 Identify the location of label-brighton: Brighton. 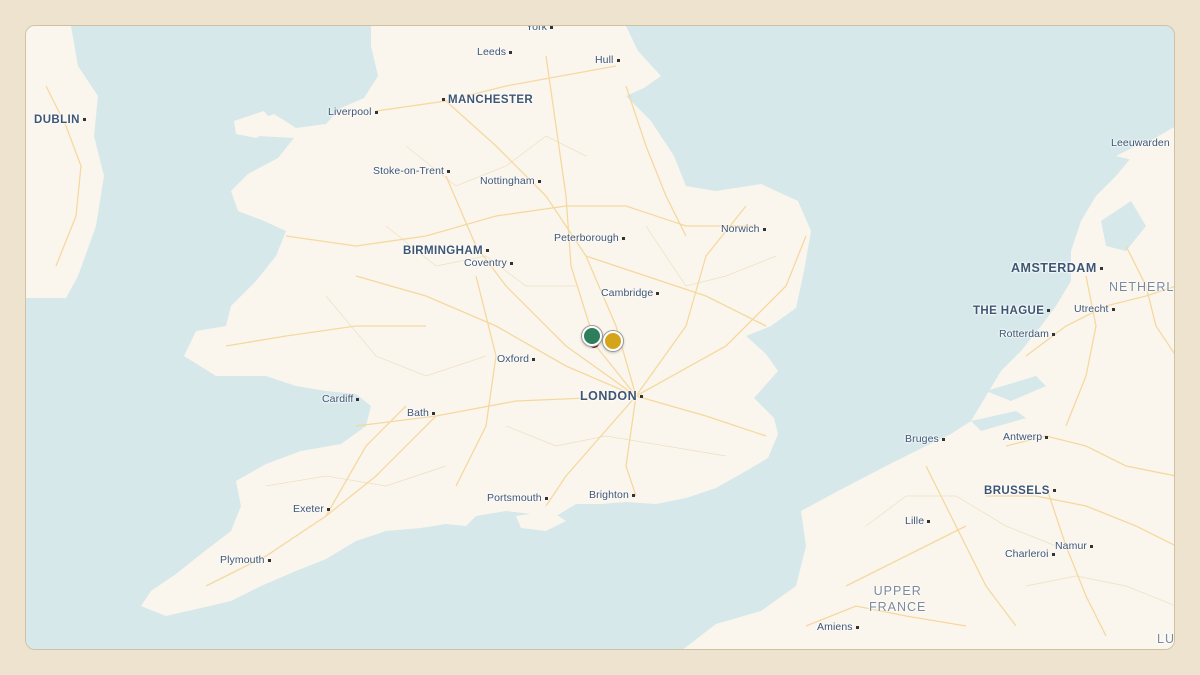
(612, 495).